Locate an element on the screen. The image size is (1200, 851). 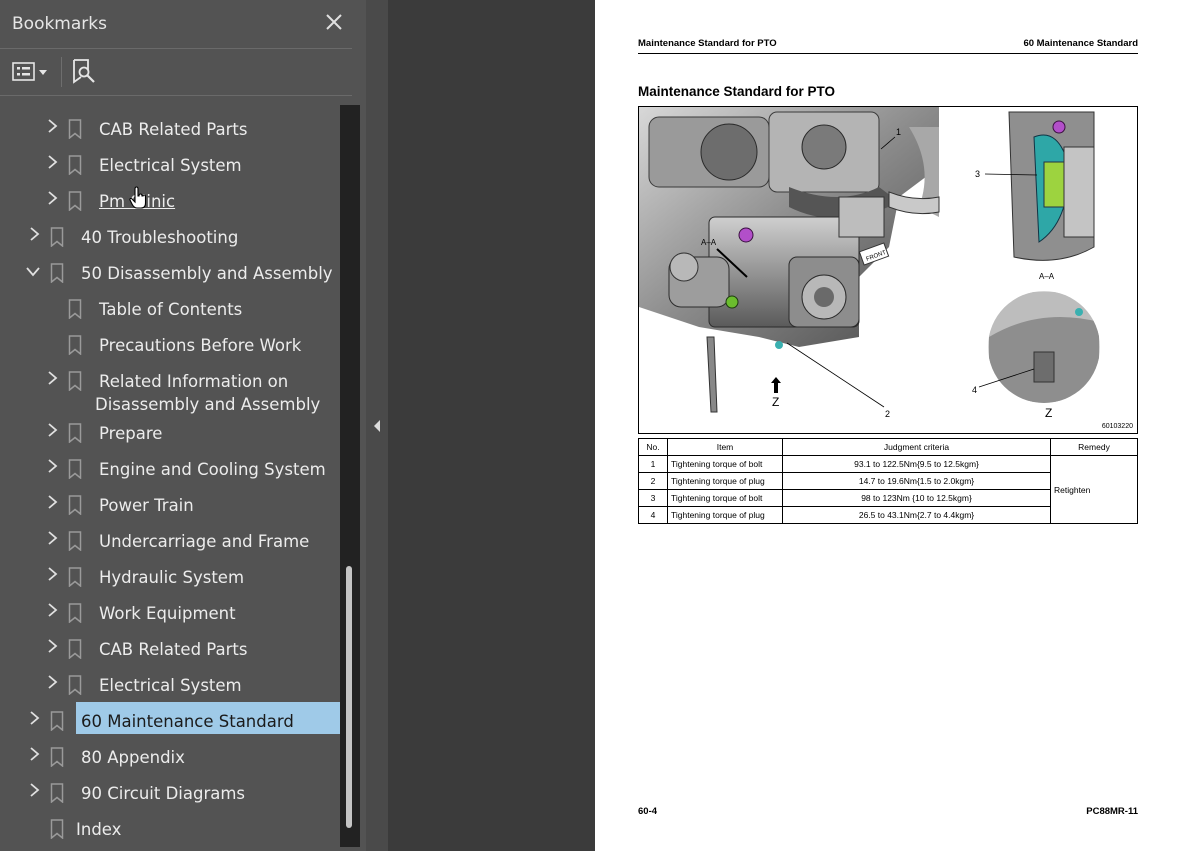
hand-cursor-icon is located at coordinates (138, 197).